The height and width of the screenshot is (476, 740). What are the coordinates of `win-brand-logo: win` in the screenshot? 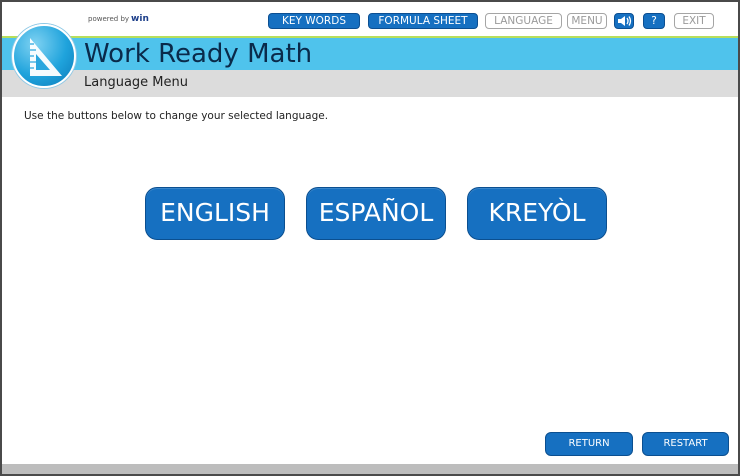 It's located at (140, 19).